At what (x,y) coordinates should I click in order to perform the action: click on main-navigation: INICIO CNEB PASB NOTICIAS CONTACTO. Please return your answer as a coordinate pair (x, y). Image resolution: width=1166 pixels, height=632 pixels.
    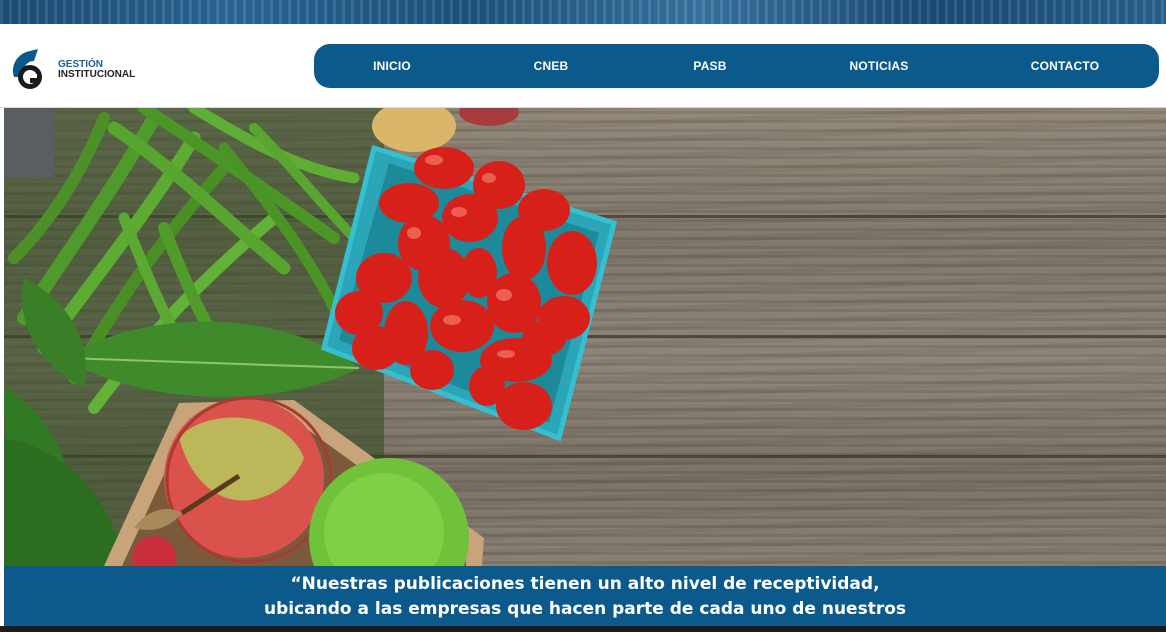
    Looking at the image, I should click on (736, 66).